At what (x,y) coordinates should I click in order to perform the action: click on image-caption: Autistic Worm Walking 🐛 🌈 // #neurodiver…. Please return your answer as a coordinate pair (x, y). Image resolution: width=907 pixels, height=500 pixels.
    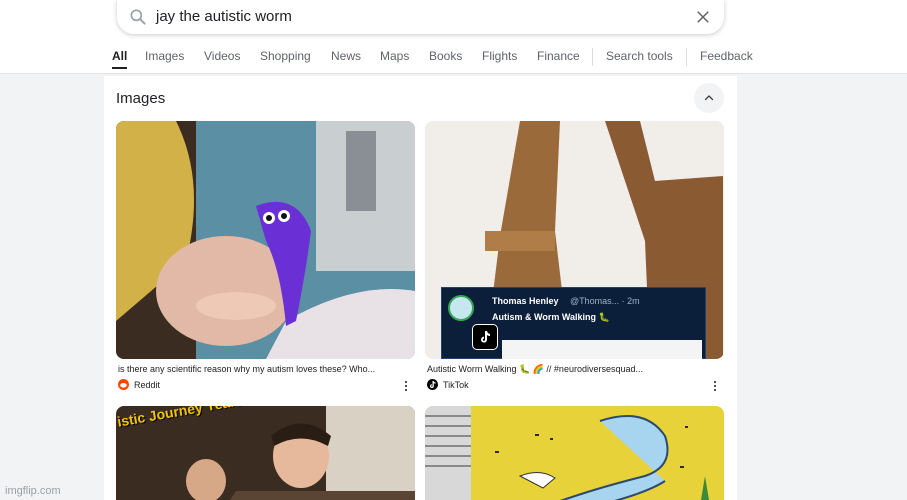
    Looking at the image, I should click on (572, 369).